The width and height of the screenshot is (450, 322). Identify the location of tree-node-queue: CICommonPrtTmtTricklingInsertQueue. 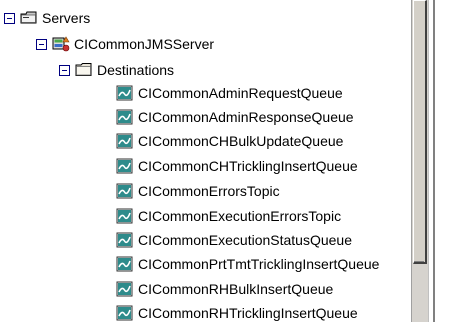
(247, 264).